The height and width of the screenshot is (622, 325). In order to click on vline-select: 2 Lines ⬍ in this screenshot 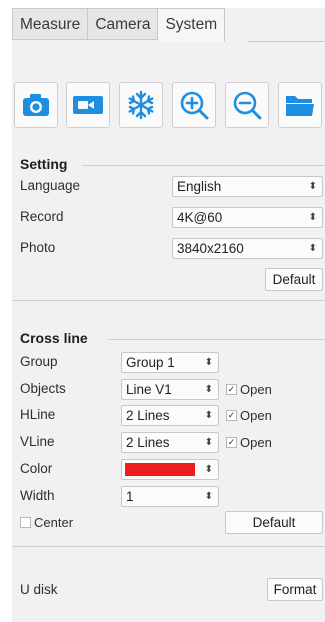, I will do `click(170, 442)`.